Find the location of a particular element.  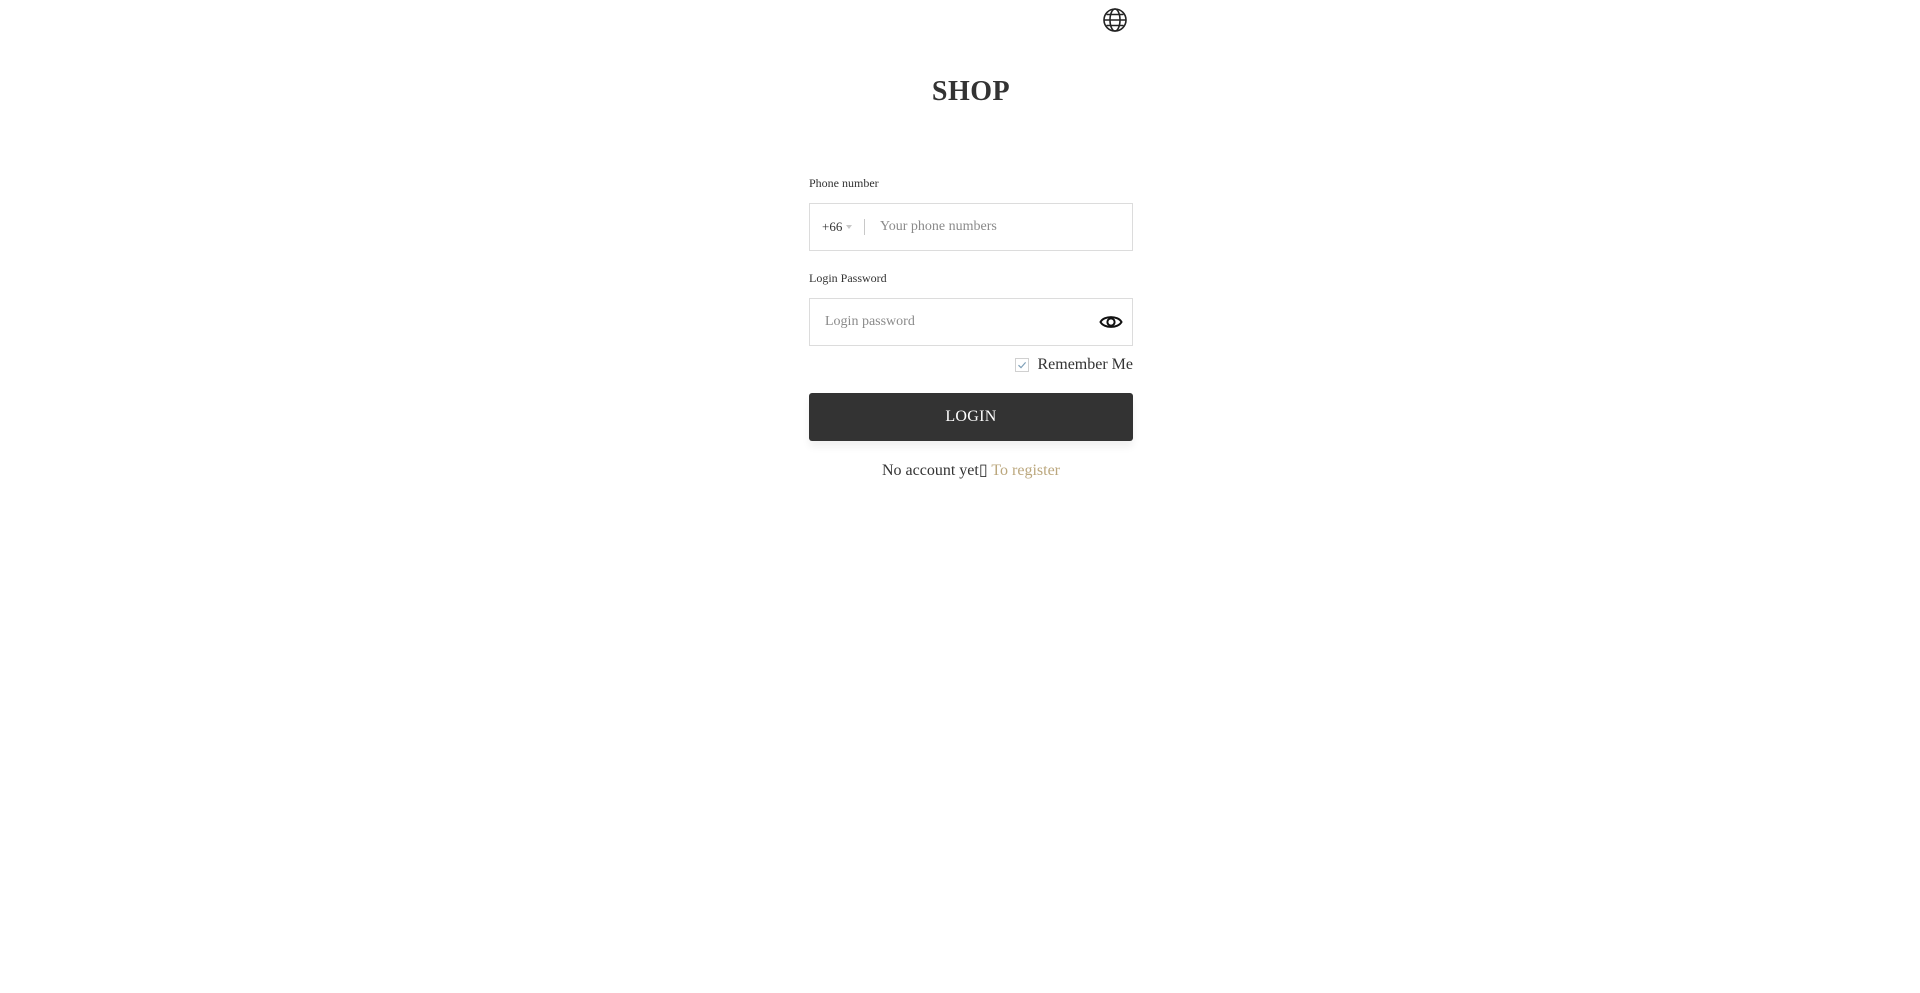

remember-me-checkbox is located at coordinates (1022, 365).